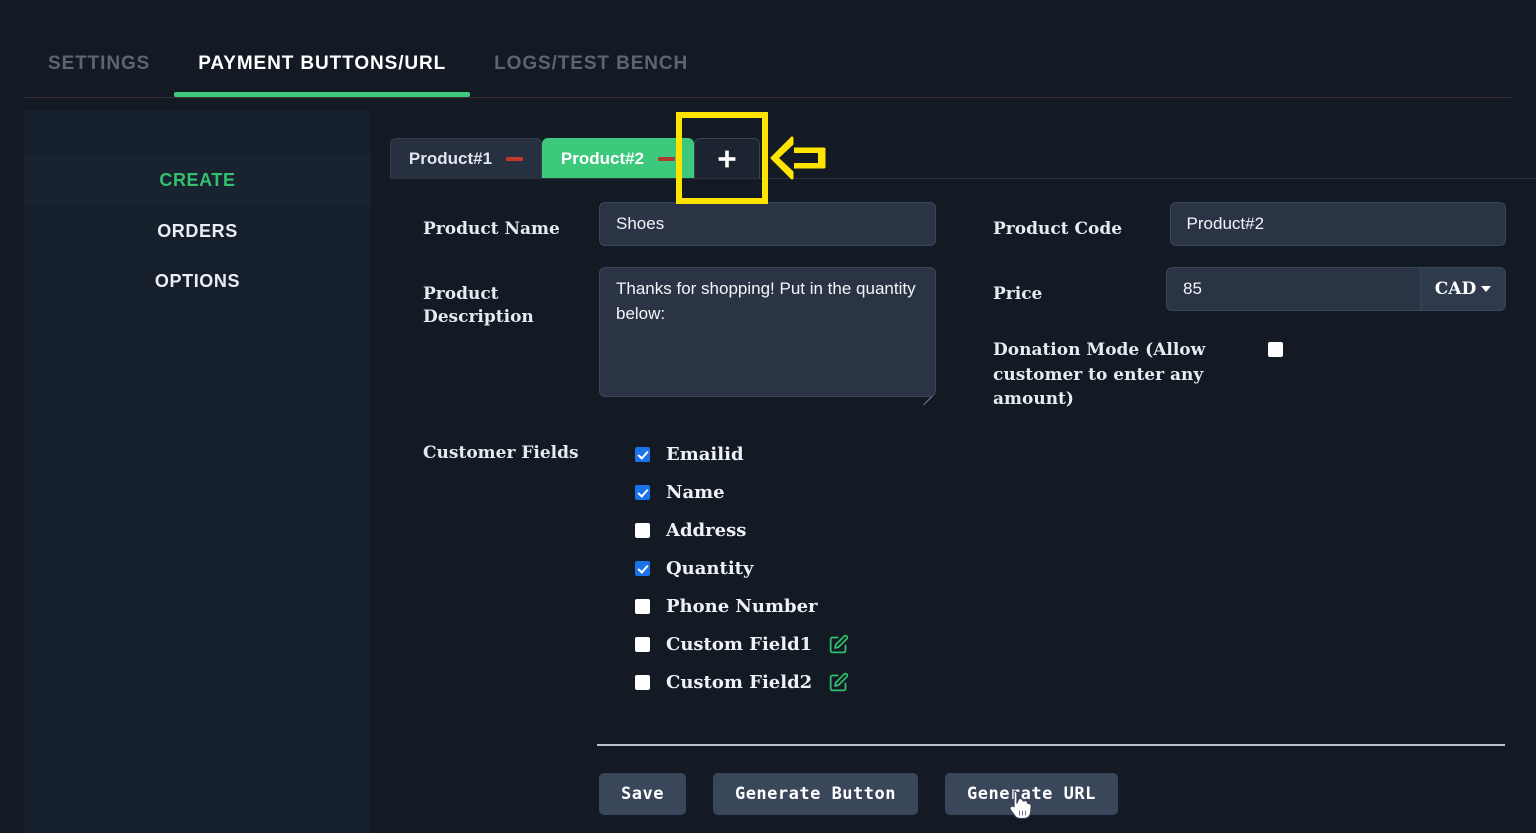 The height and width of the screenshot is (833, 1536). I want to click on price-input, so click(1293, 289).